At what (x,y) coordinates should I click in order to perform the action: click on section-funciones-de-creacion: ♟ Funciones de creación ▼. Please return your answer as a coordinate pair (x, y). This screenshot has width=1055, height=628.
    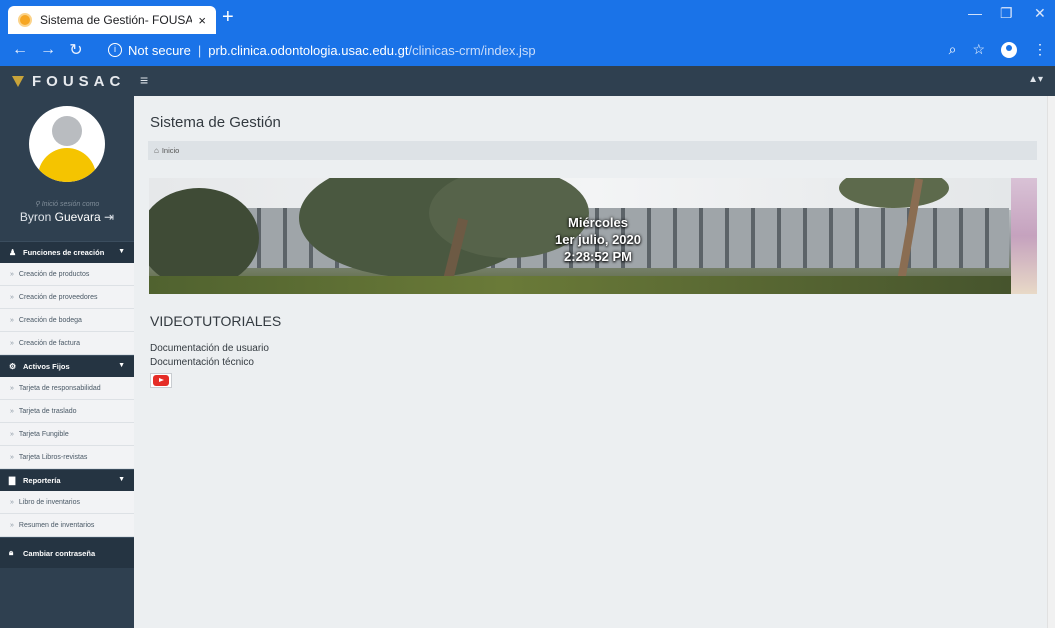
    Looking at the image, I should click on (67, 252).